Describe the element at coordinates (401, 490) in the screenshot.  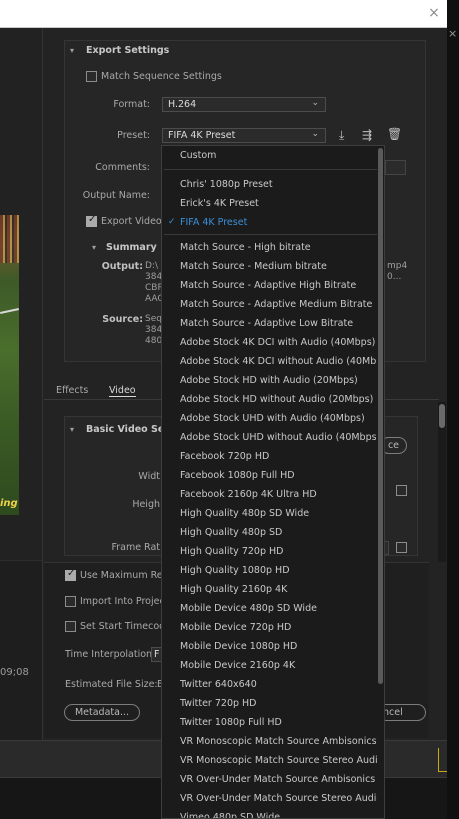
I see `width-checkbox` at that location.